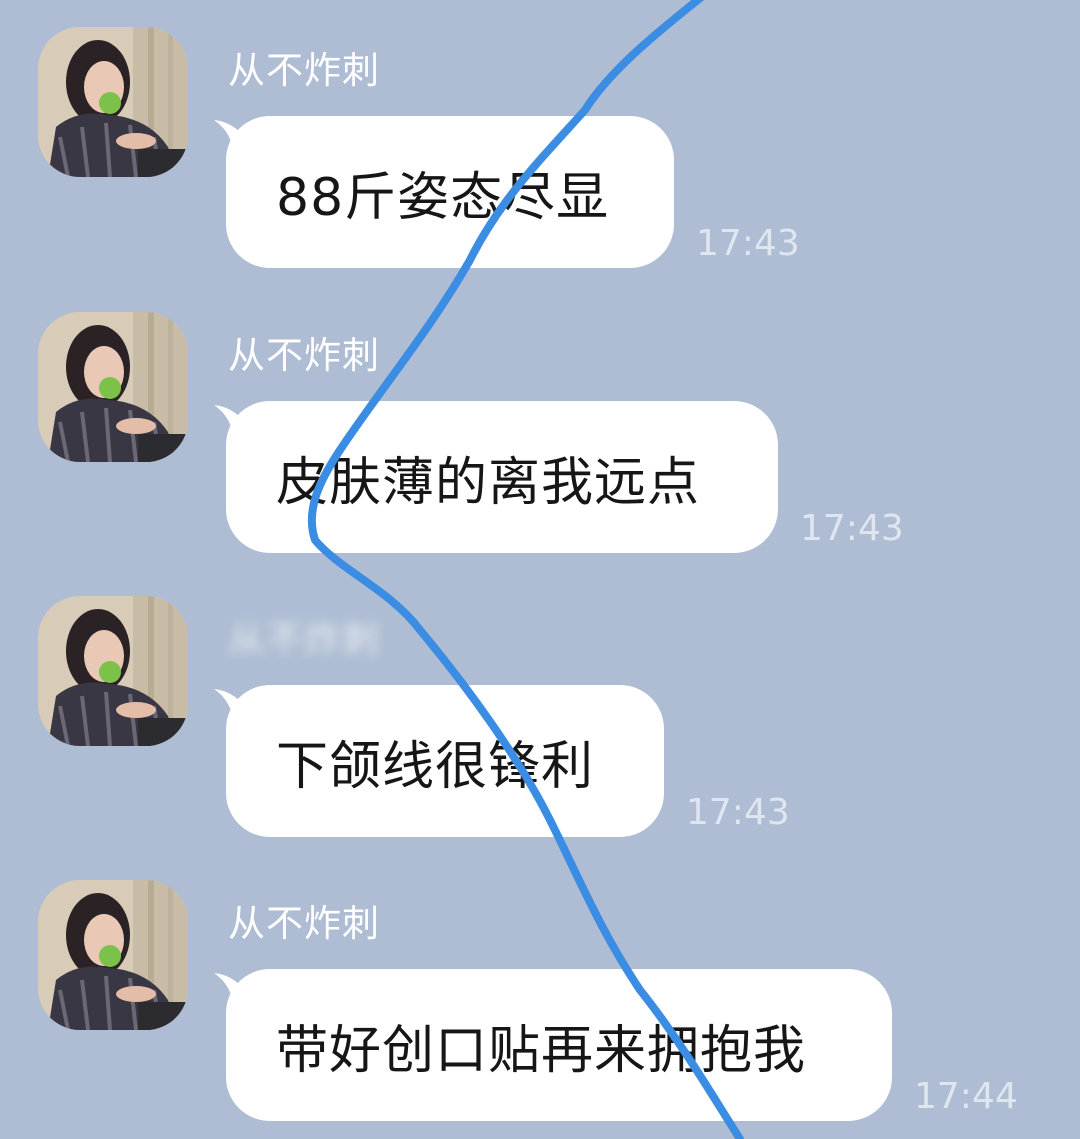 The width and height of the screenshot is (1080, 1139). I want to click on message-time: 17:44, so click(966, 1096).